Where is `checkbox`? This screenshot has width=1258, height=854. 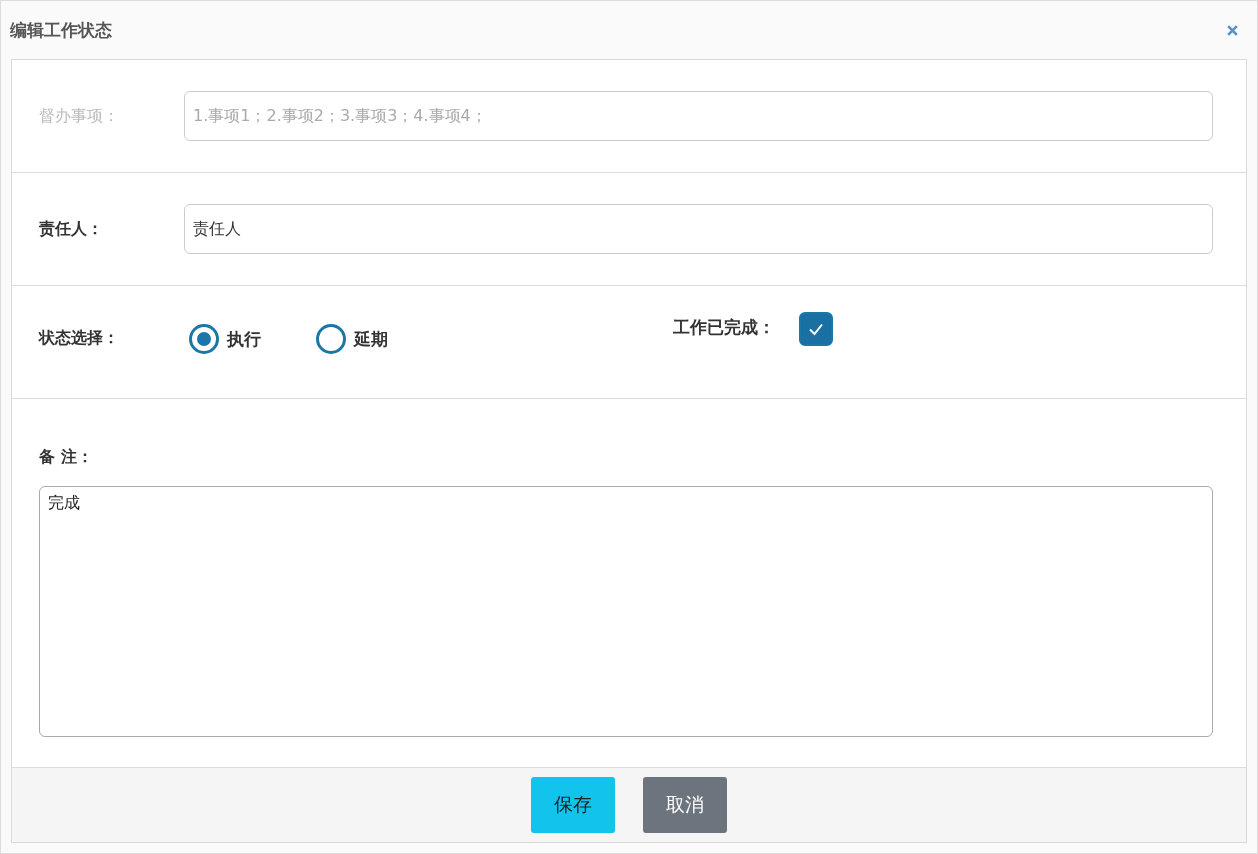
checkbox is located at coordinates (816, 329).